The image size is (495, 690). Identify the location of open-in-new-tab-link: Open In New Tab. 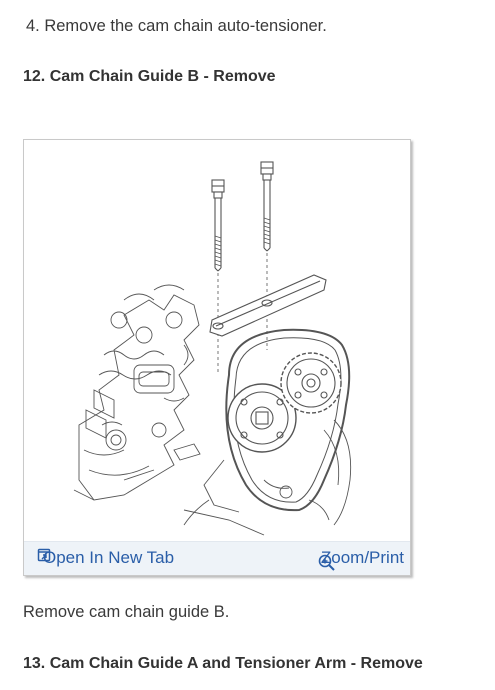
(105, 558).